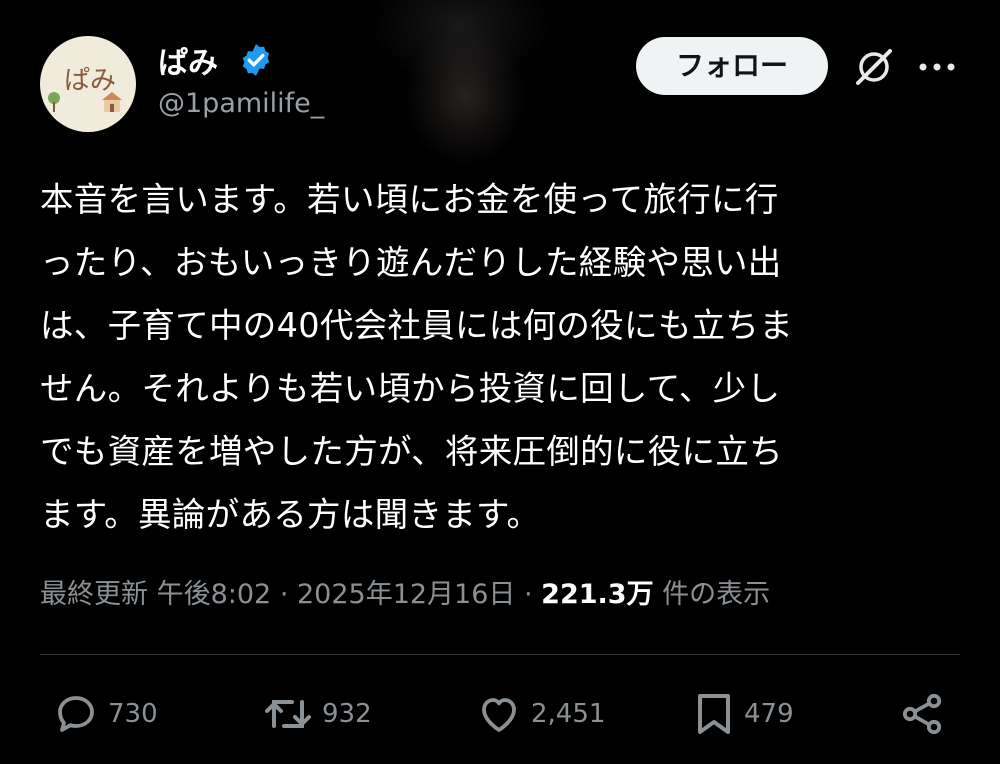  What do you see at coordinates (317, 714) in the screenshot?
I see `repost-button: 932` at bounding box center [317, 714].